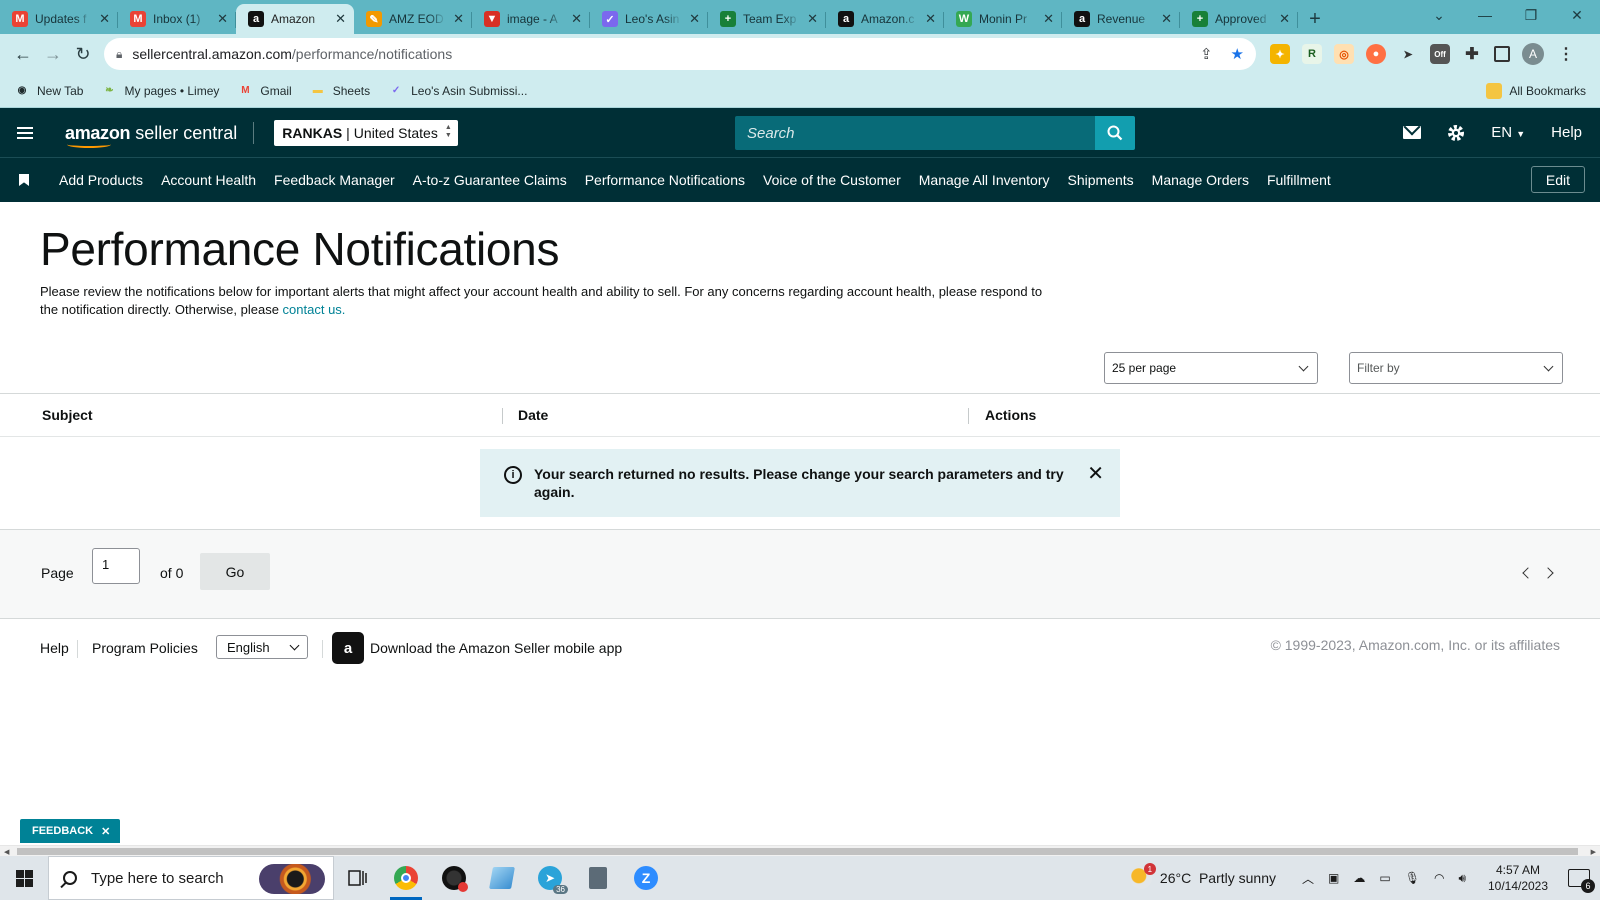  I want to click on extension-rs-icon: R, so click(1312, 54).